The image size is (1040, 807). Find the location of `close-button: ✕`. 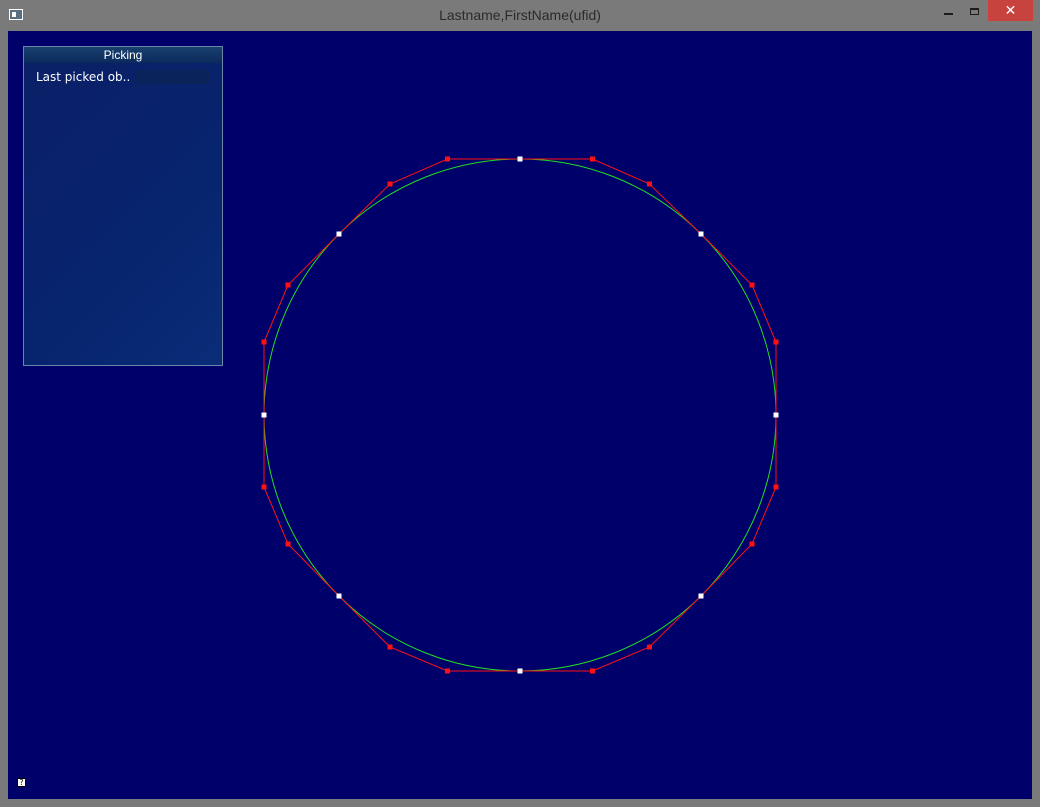

close-button: ✕ is located at coordinates (1010, 10).